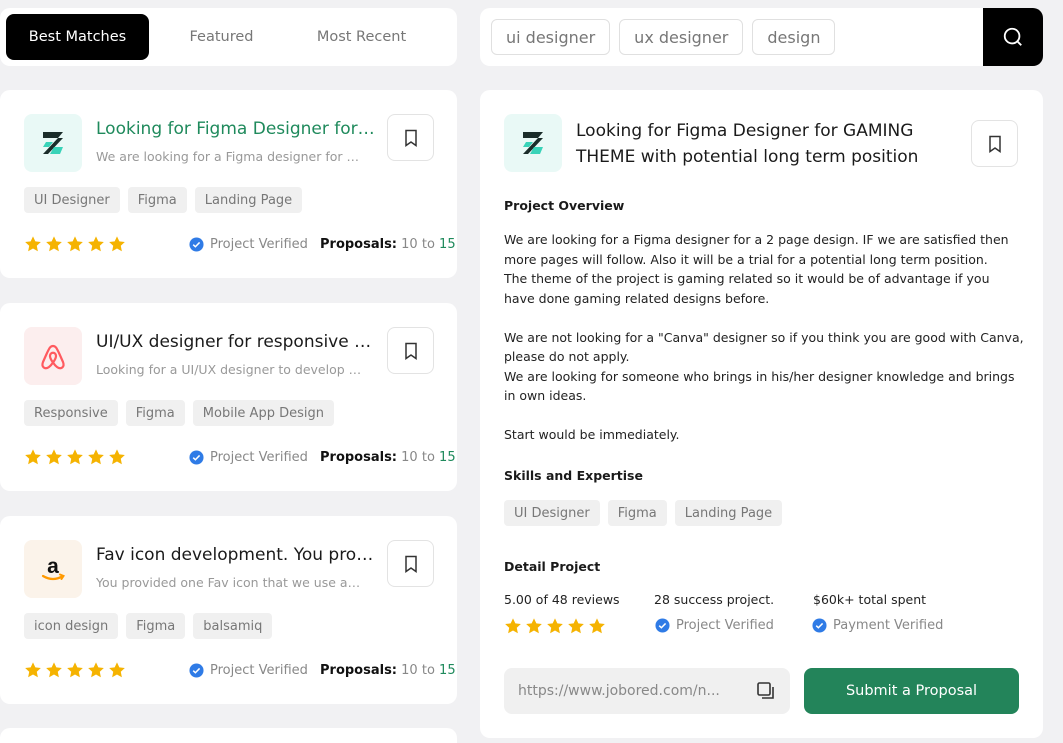 The width and height of the screenshot is (1063, 743). What do you see at coordinates (71, 626) in the screenshot?
I see `tag: icon design` at bounding box center [71, 626].